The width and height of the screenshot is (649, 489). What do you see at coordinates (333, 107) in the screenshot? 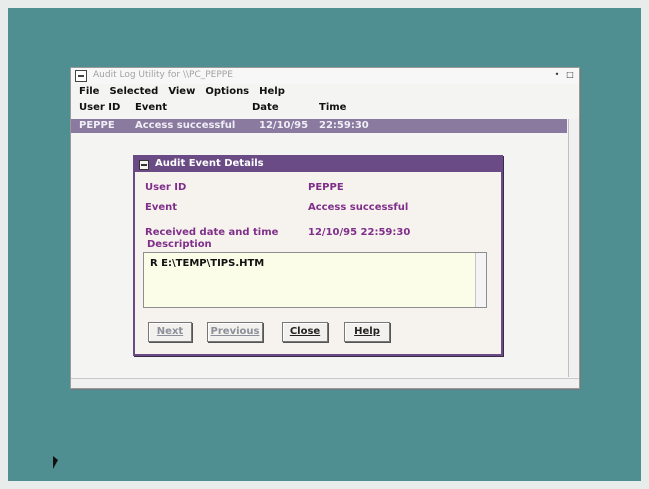
I see `header-time: Time` at bounding box center [333, 107].